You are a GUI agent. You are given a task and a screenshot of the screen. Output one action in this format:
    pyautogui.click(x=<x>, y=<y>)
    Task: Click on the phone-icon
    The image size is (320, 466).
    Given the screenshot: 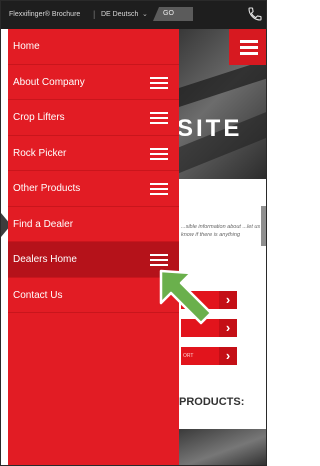 What is the action you would take?
    pyautogui.click(x=255, y=14)
    